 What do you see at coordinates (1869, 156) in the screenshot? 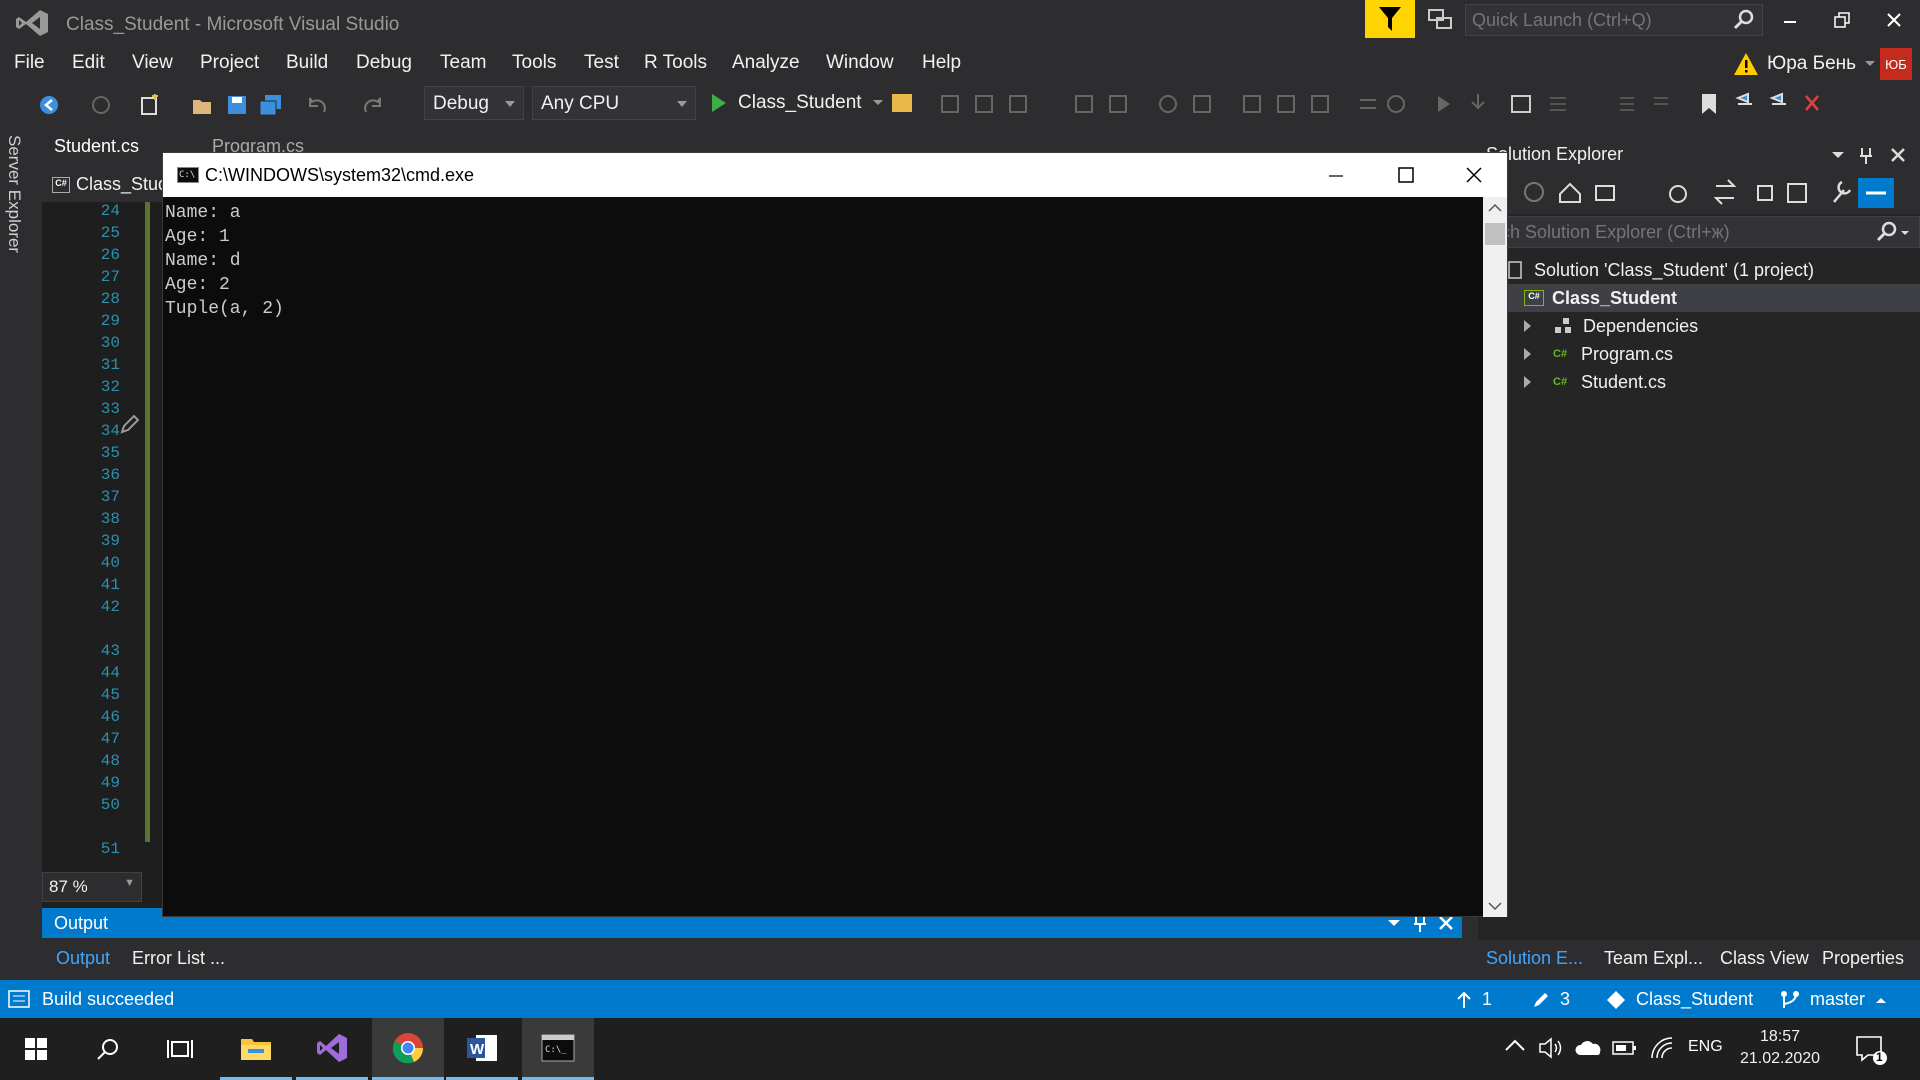
I see `panel-window-controls` at bounding box center [1869, 156].